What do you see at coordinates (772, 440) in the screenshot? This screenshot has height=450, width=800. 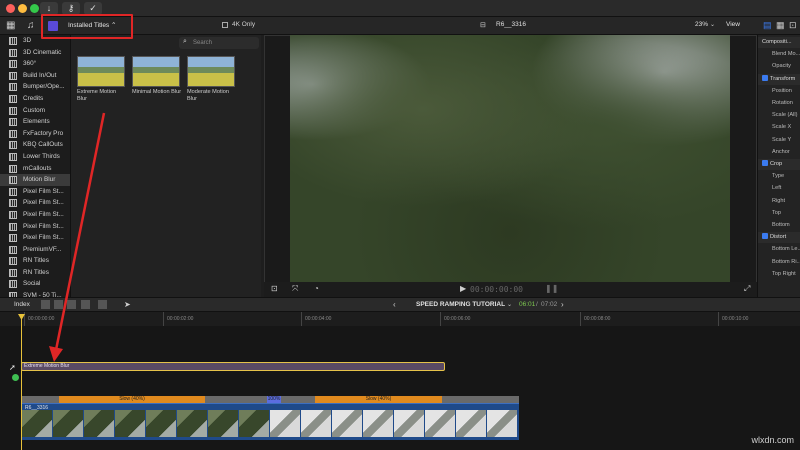 I see `watermark: wlxdn.com` at bounding box center [772, 440].